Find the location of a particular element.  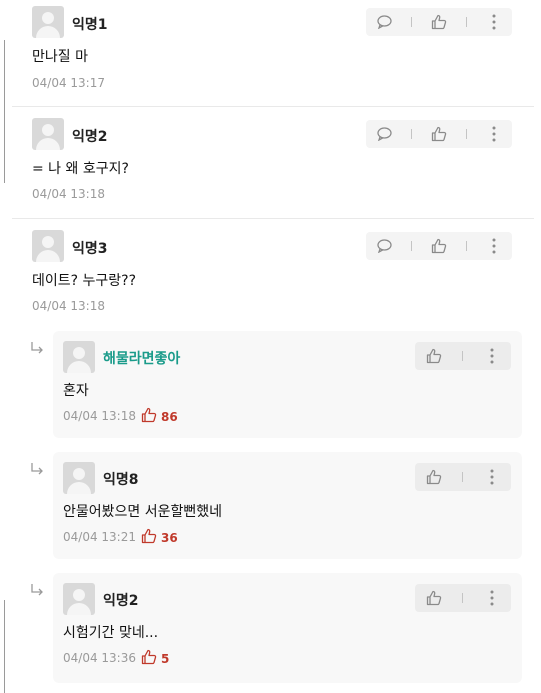

reply-item: 익명8 안물어봤으면 서운할뻔했네 04/04 13:21 36 is located at coordinates (287, 505).